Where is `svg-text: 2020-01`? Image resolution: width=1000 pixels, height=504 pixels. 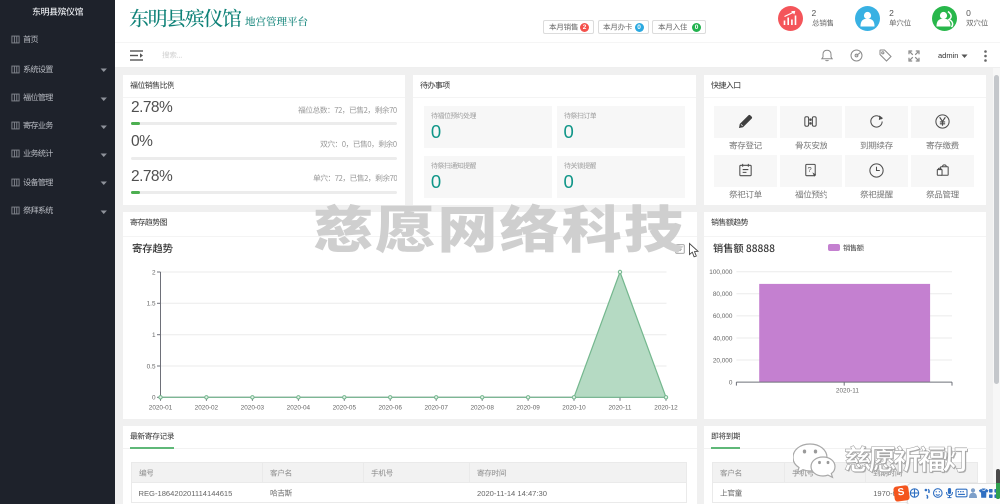
svg-text: 2020-01 is located at coordinates (161, 407).